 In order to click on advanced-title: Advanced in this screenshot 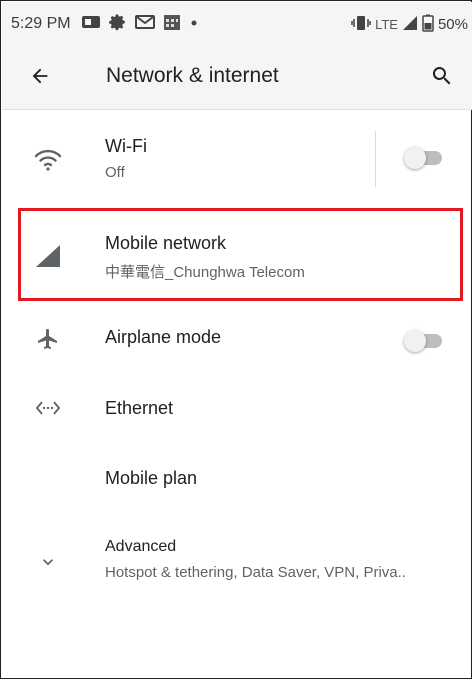, I will do `click(141, 546)`.